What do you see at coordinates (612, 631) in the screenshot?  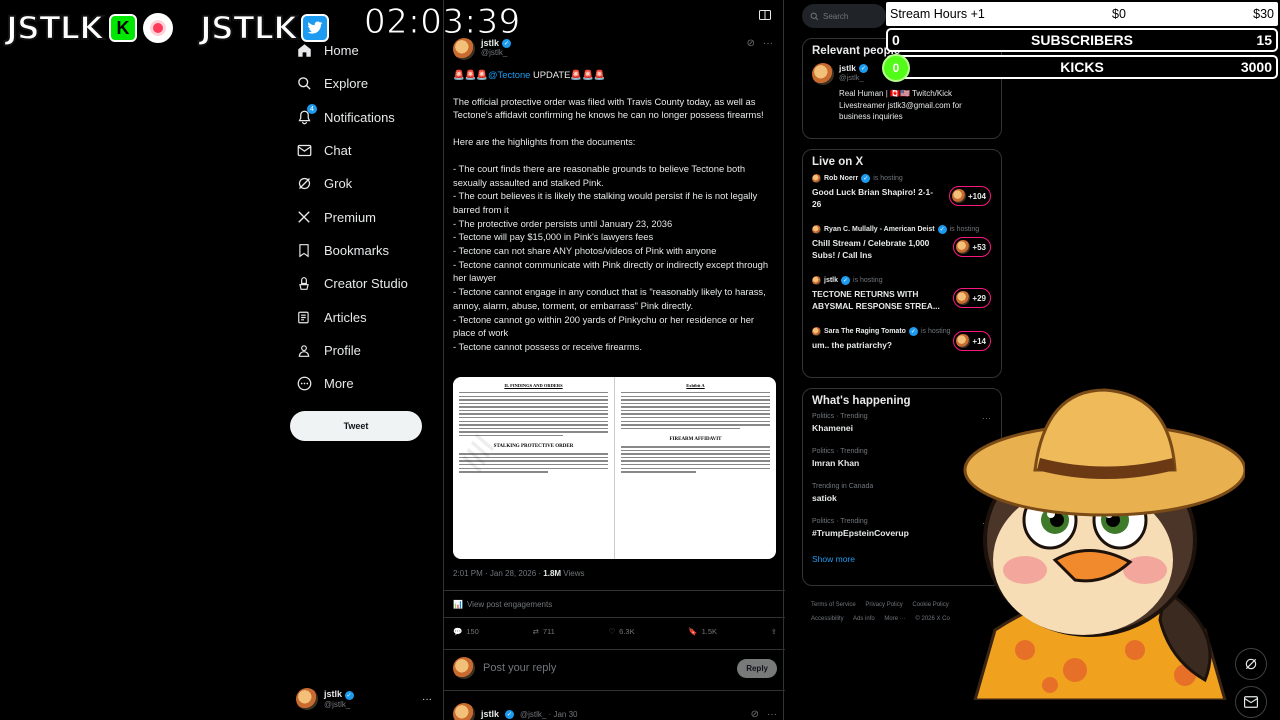 I see `heart-icon: ♡` at bounding box center [612, 631].